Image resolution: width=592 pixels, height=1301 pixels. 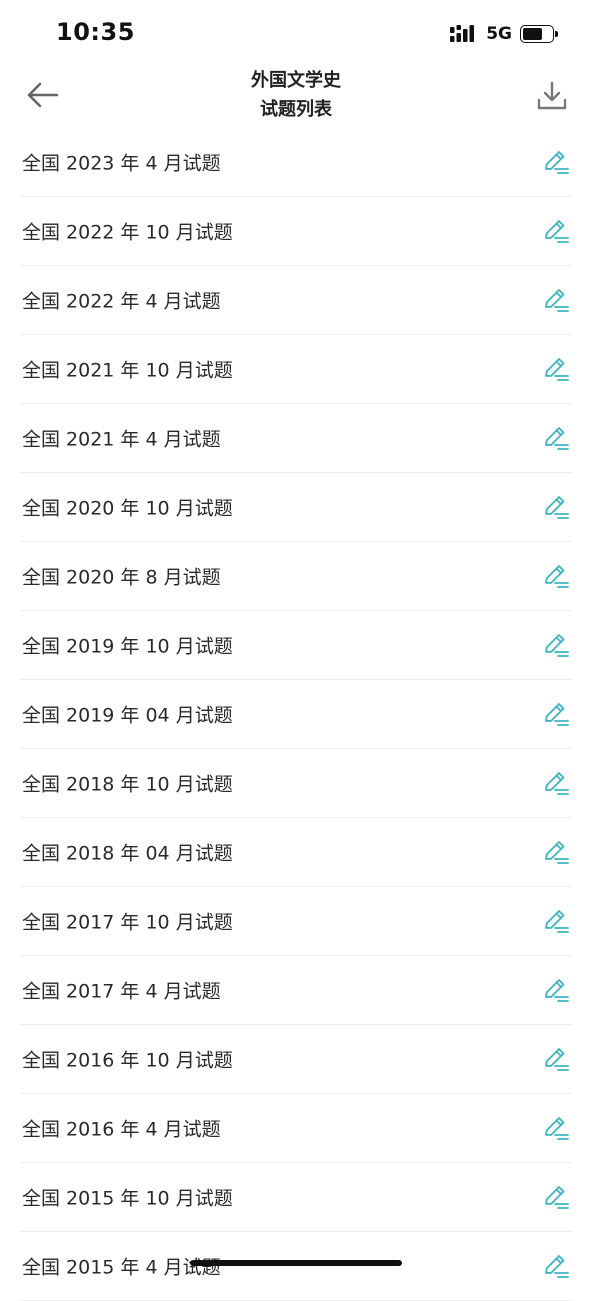 What do you see at coordinates (296, 1197) in the screenshot?
I see `list-item: 全国 2015 年 10 月试题` at bounding box center [296, 1197].